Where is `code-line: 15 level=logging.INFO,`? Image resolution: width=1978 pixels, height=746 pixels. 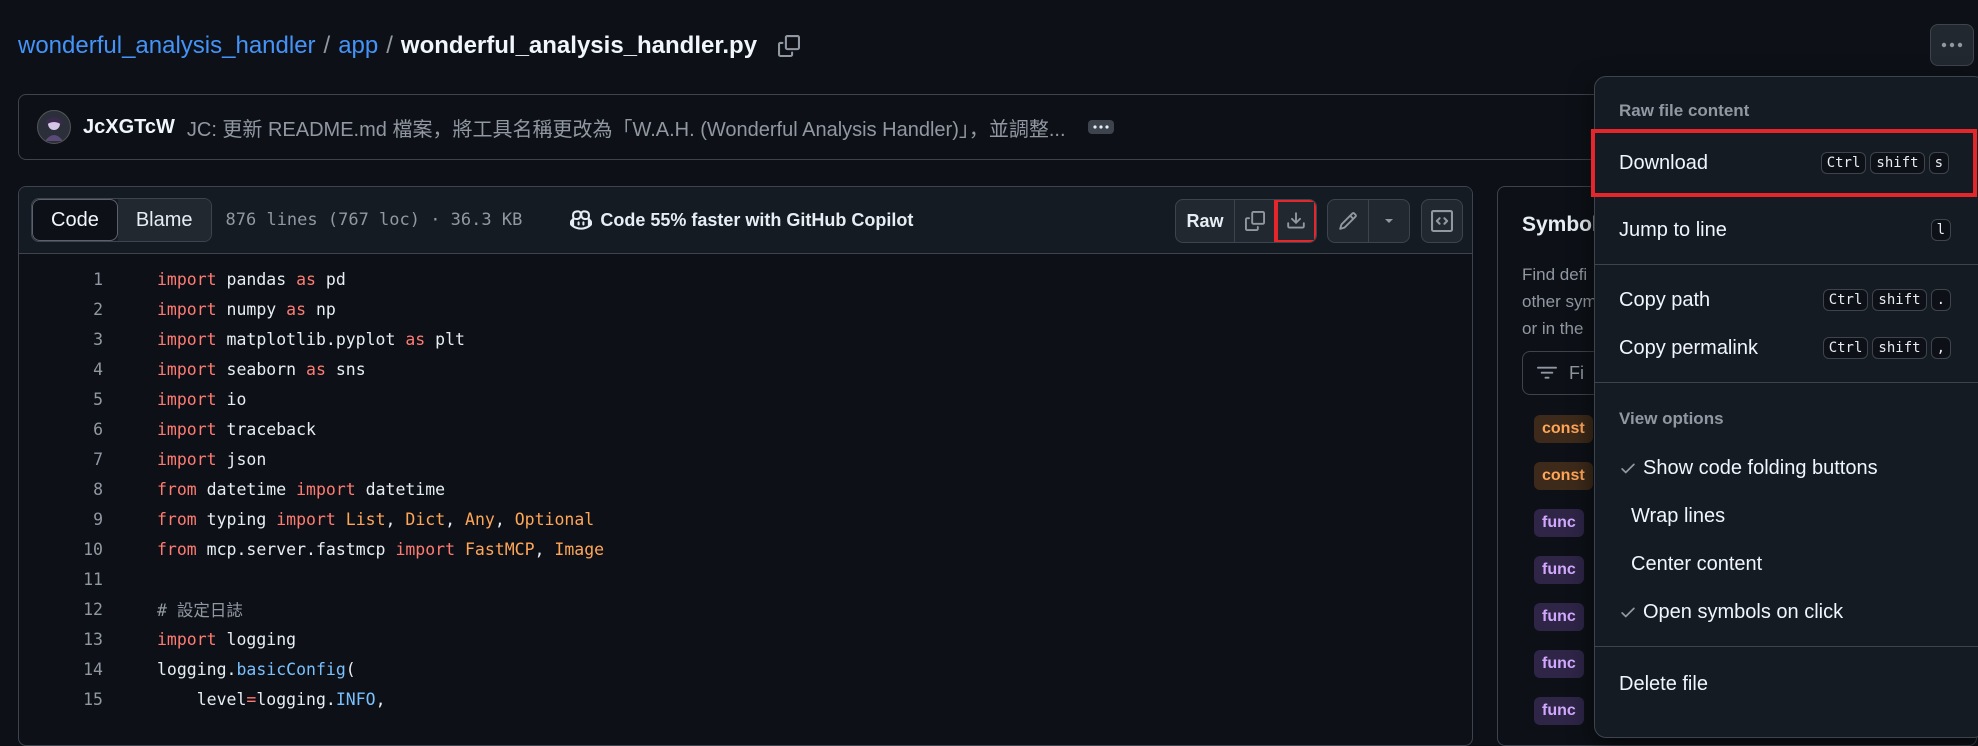 code-line: 15 level=logging.INFO, is located at coordinates (745, 699).